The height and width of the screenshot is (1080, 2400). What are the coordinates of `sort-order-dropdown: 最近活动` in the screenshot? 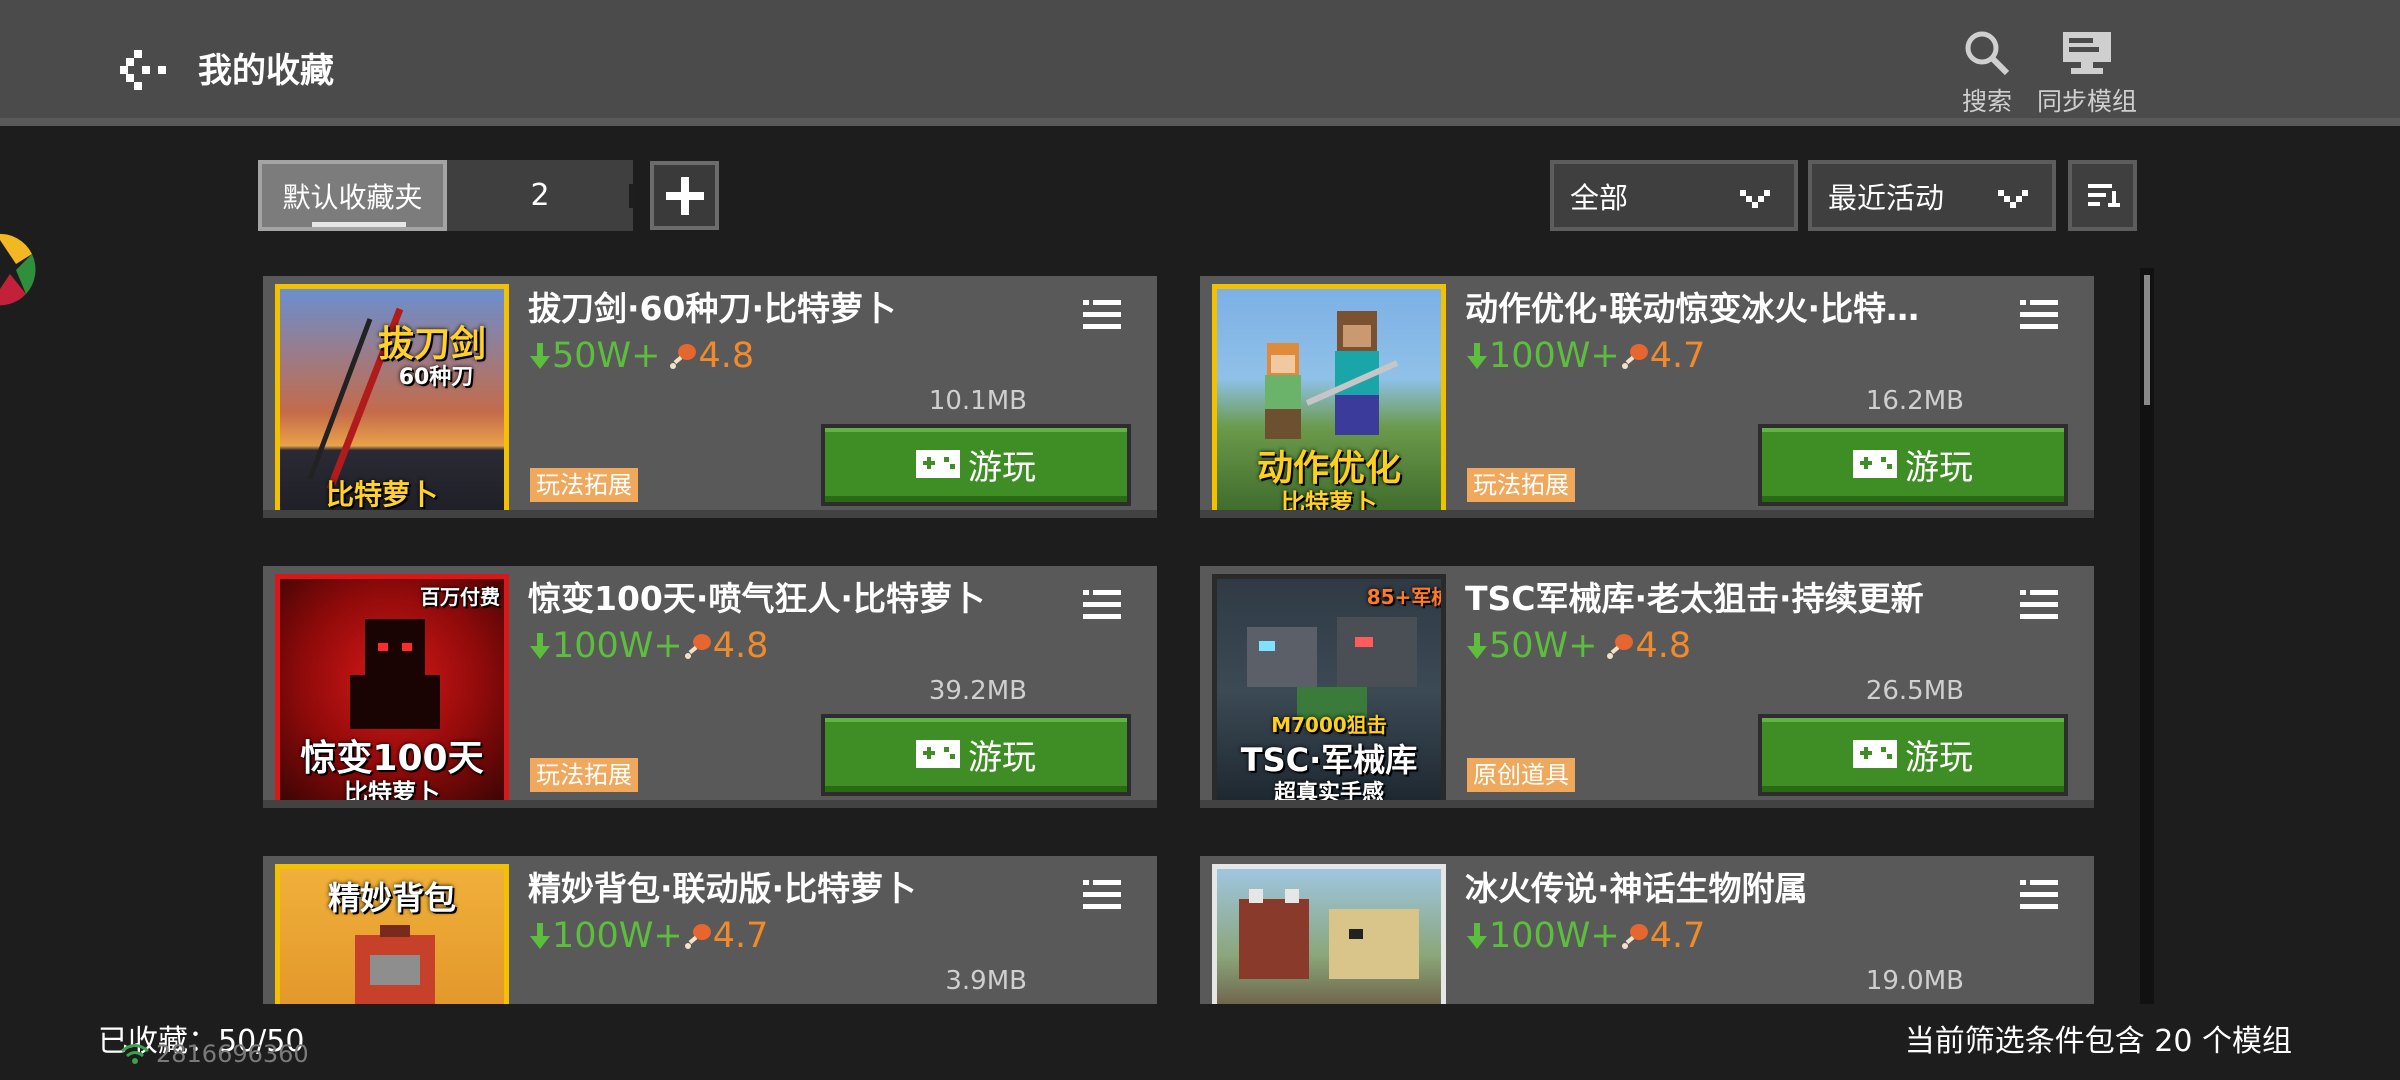 It's located at (1932, 195).